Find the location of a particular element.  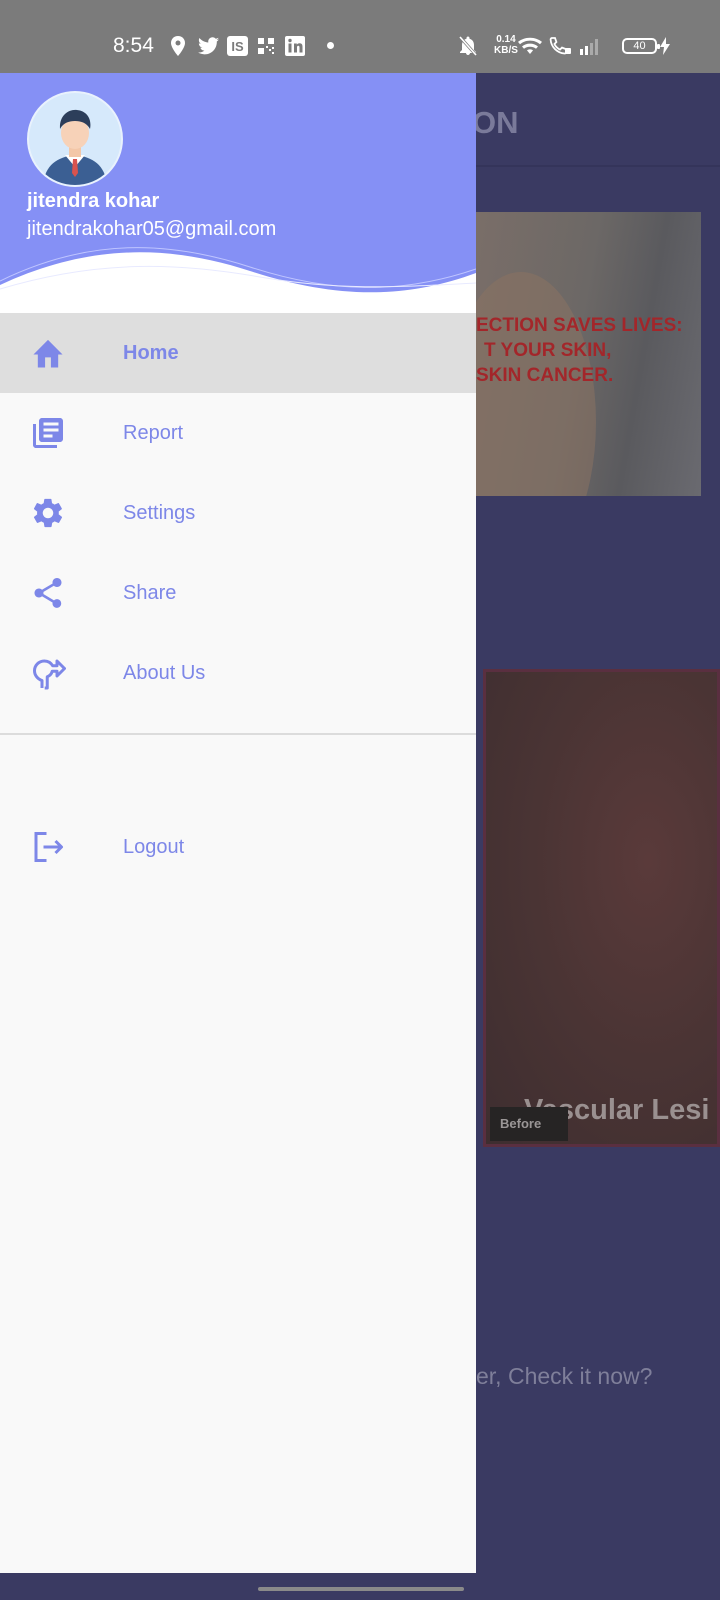

home-icon is located at coordinates (48, 353).